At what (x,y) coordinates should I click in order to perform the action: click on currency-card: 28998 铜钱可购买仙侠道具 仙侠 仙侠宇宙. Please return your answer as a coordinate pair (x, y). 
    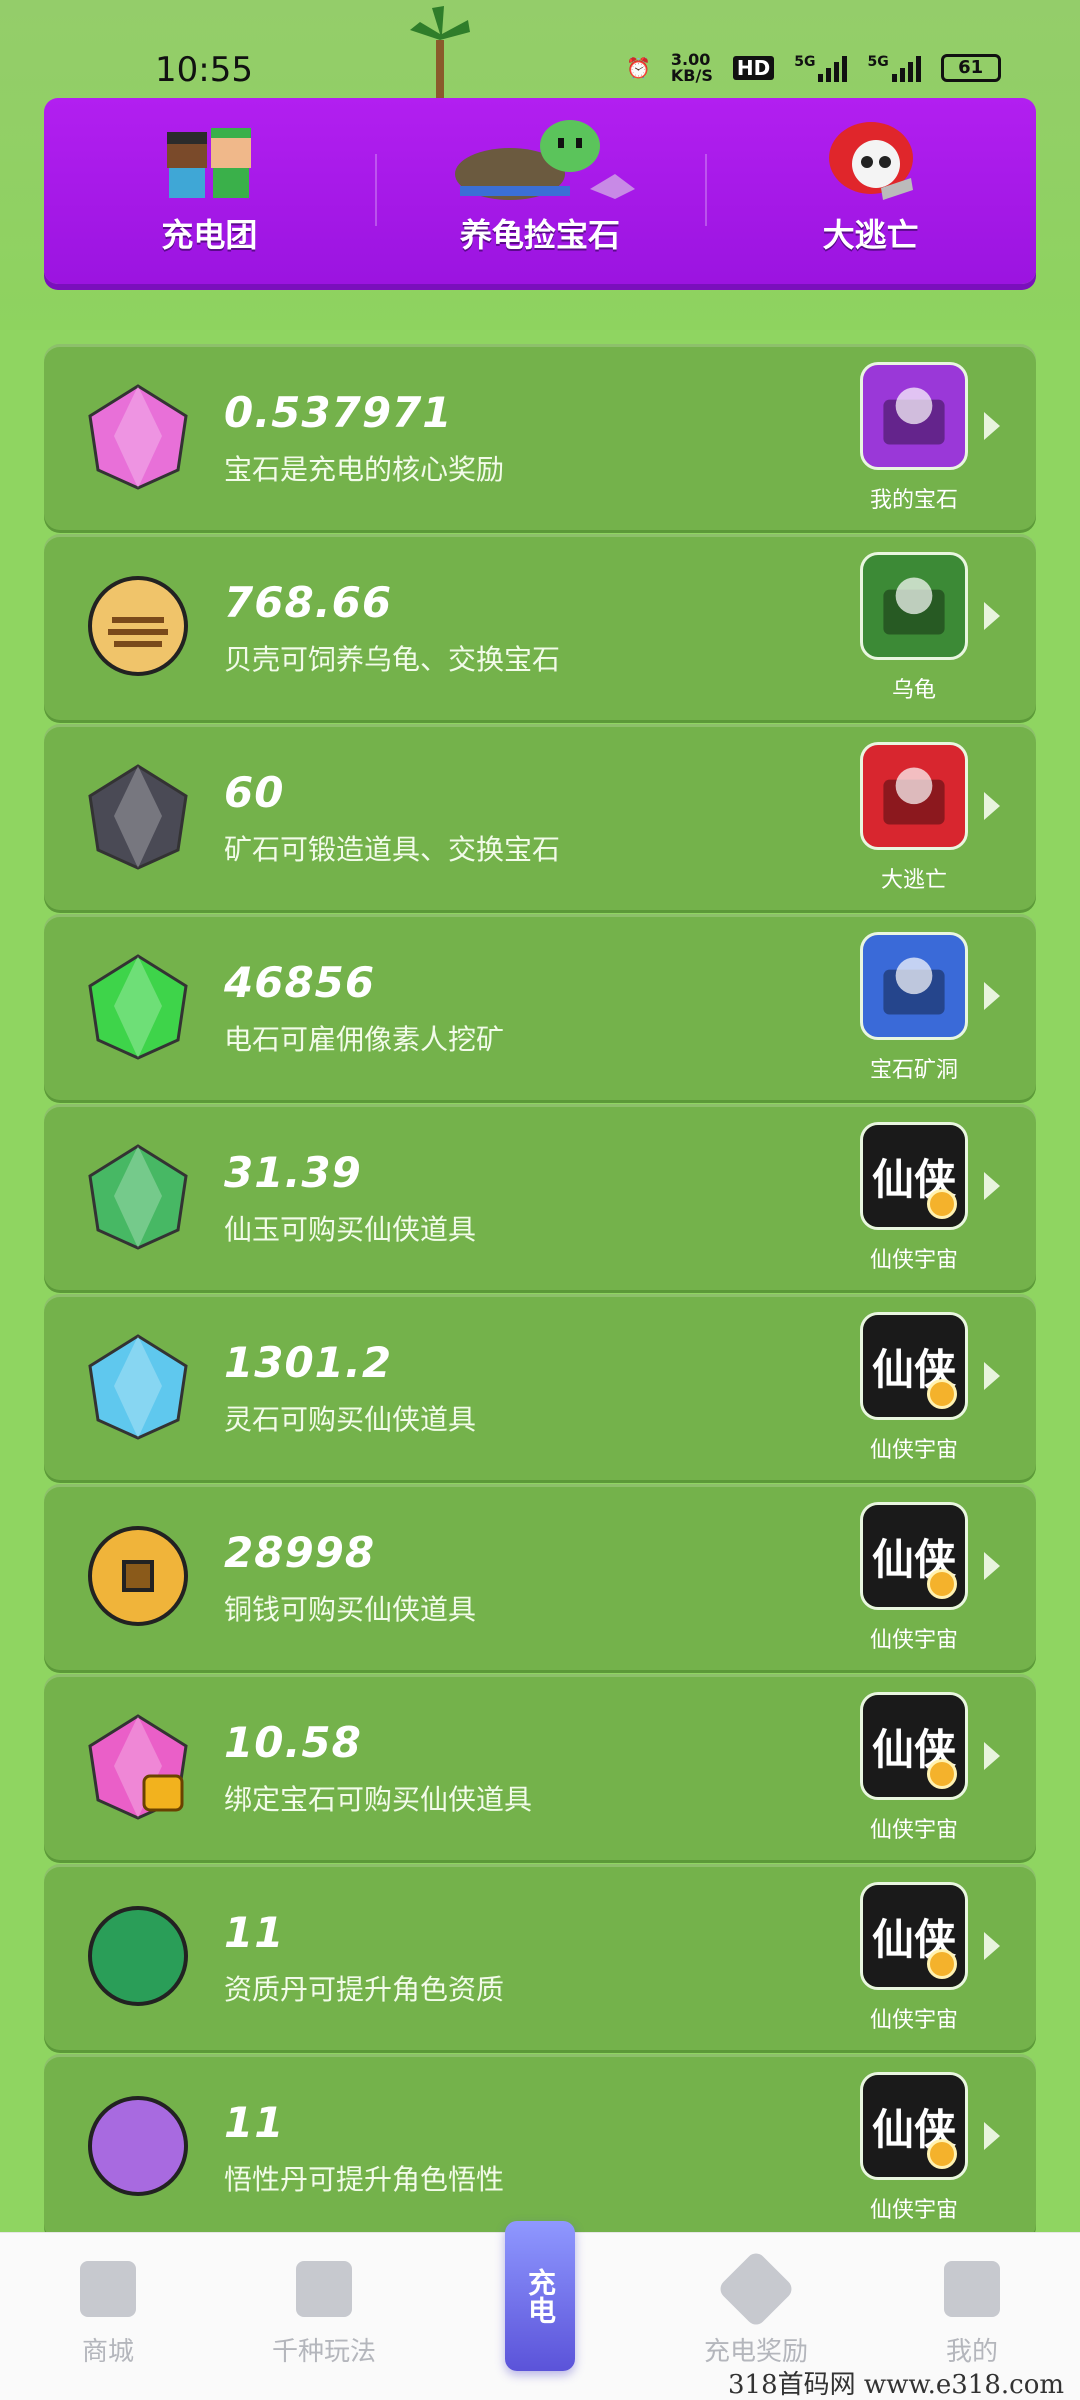
    Looking at the image, I should click on (540, 1577).